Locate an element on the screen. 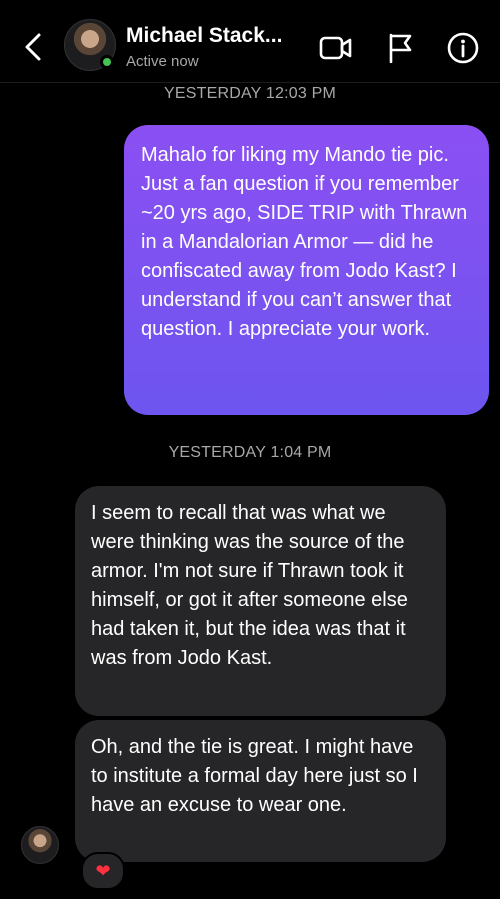  flag-icon is located at coordinates (400, 48).